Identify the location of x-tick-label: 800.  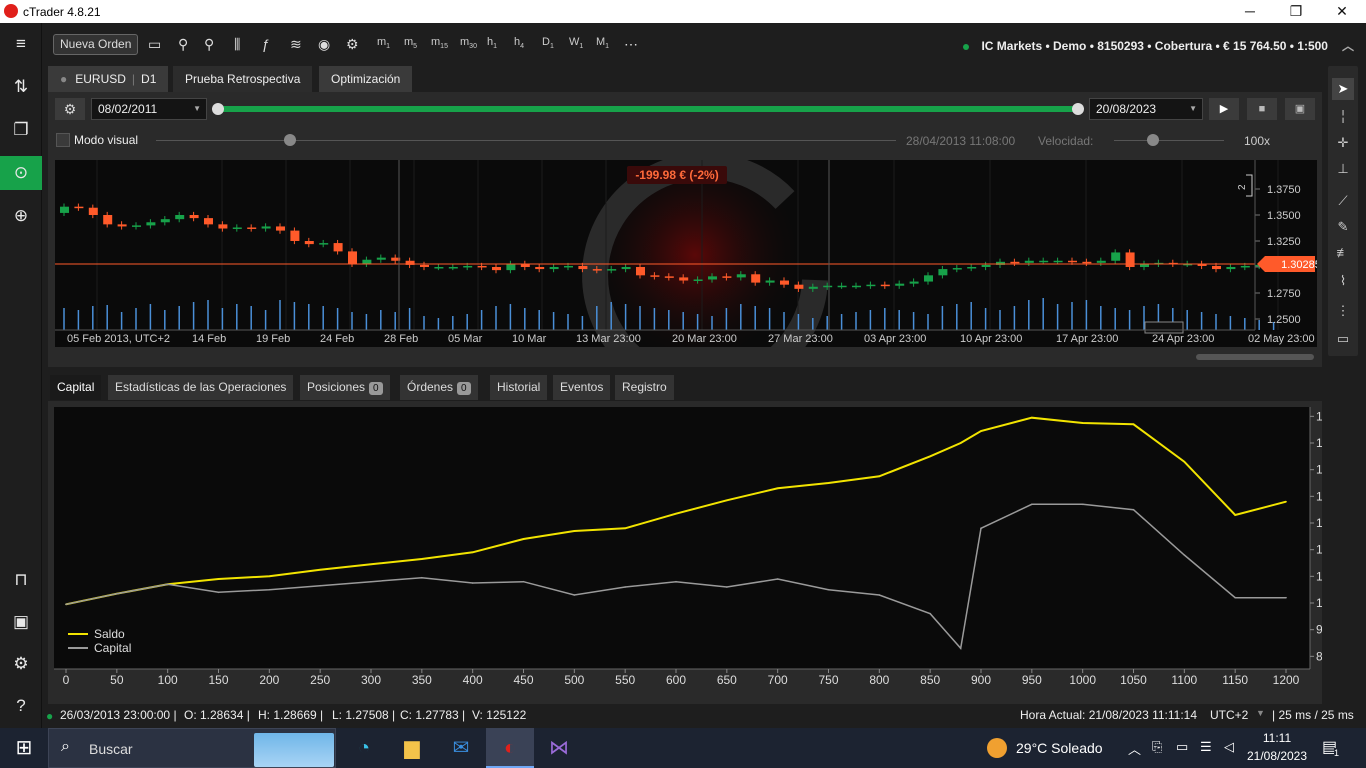
(879, 680).